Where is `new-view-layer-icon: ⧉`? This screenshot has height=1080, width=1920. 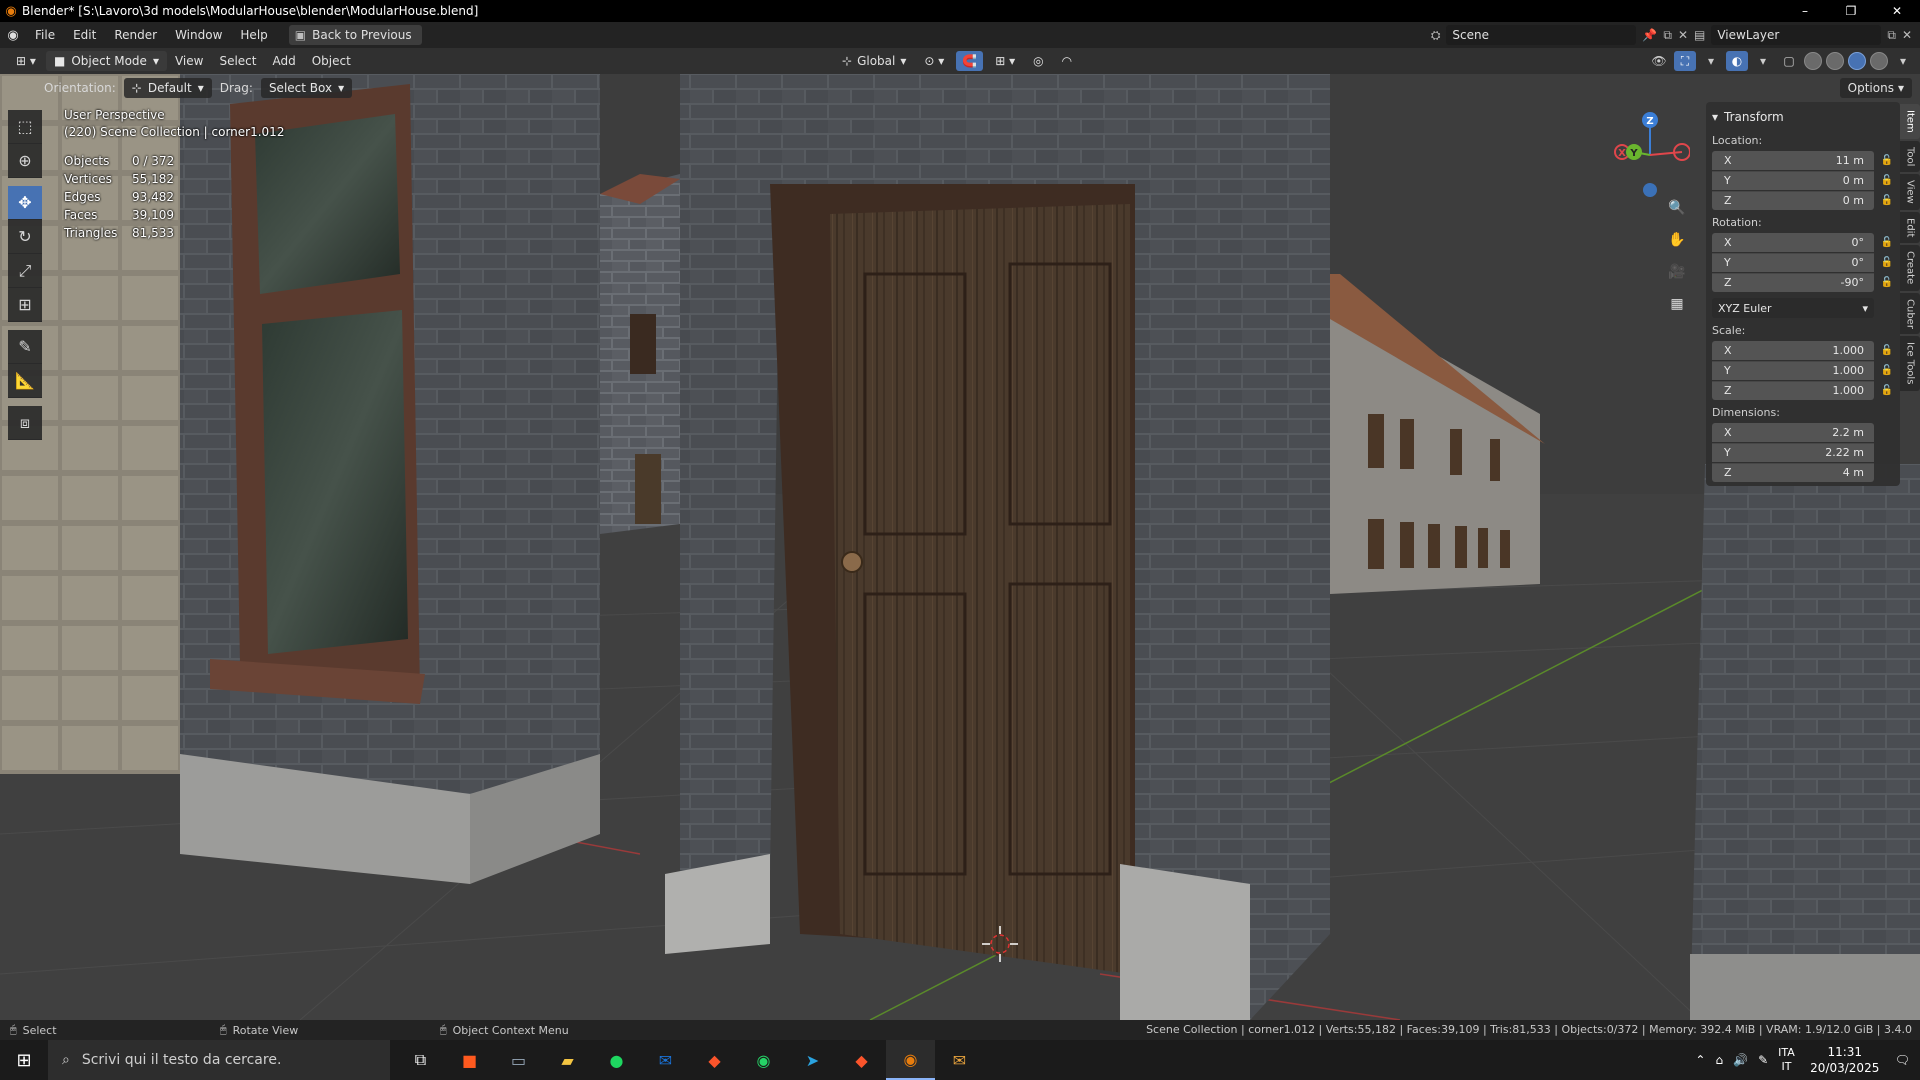 new-view-layer-icon: ⧉ is located at coordinates (1891, 35).